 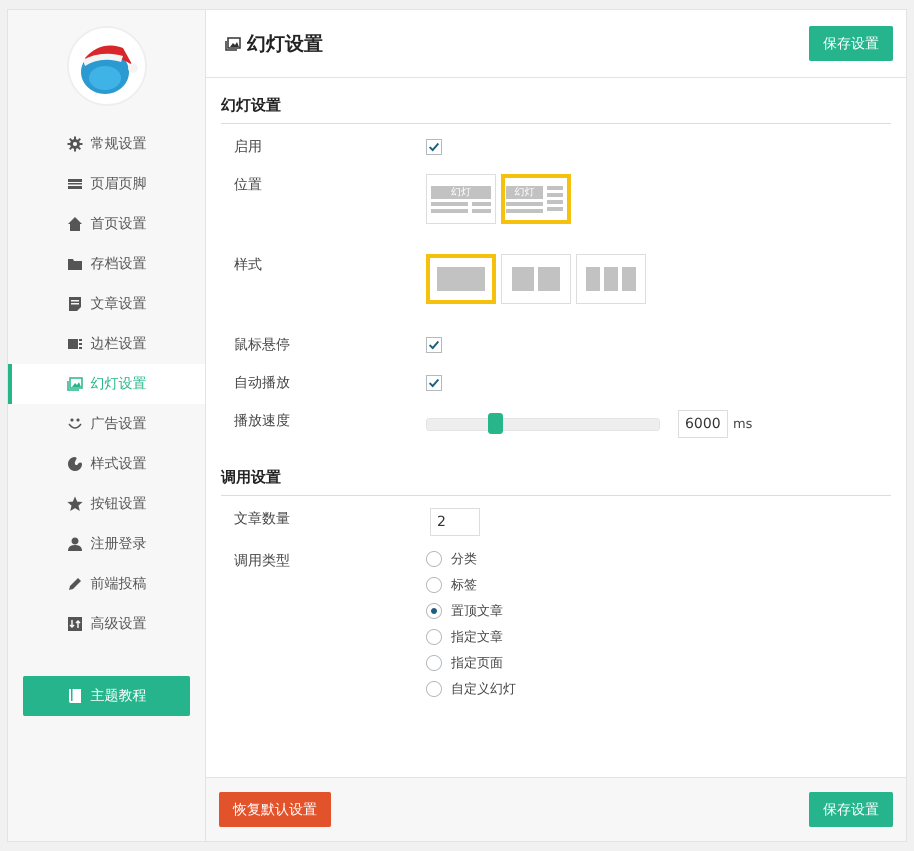 I want to click on book-icon, so click(x=74, y=696).